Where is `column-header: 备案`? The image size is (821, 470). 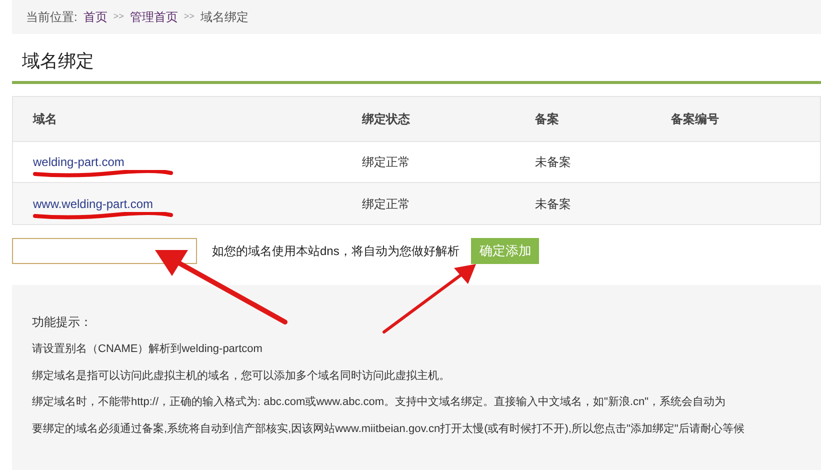
column-header: 备案 is located at coordinates (547, 119).